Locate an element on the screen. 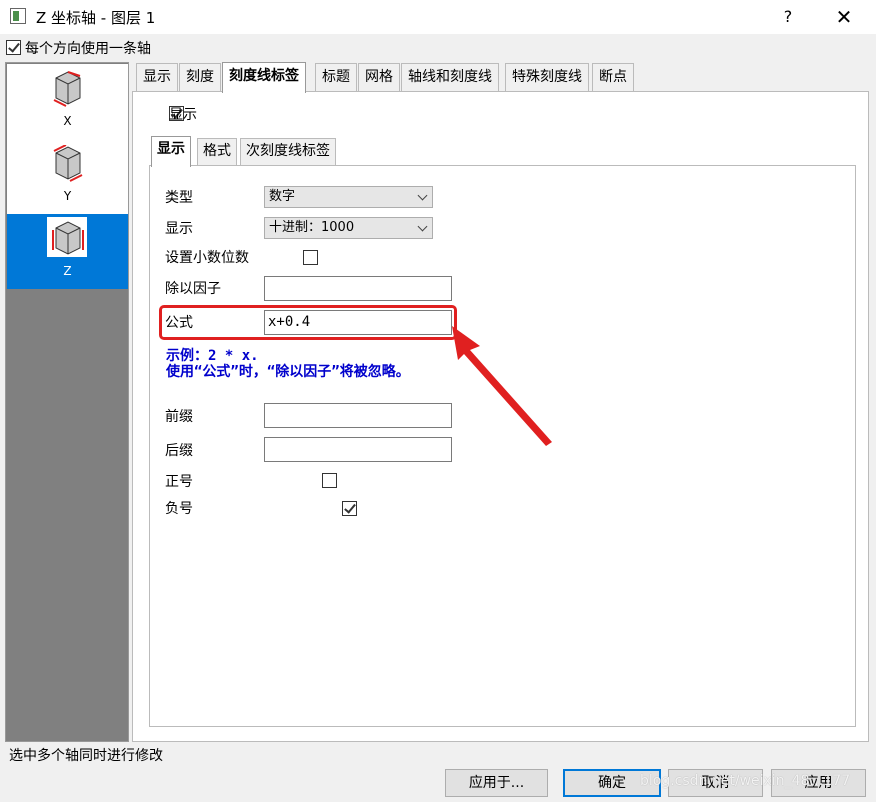 This screenshot has height=802, width=876. help-button: ? is located at coordinates (788, 17).